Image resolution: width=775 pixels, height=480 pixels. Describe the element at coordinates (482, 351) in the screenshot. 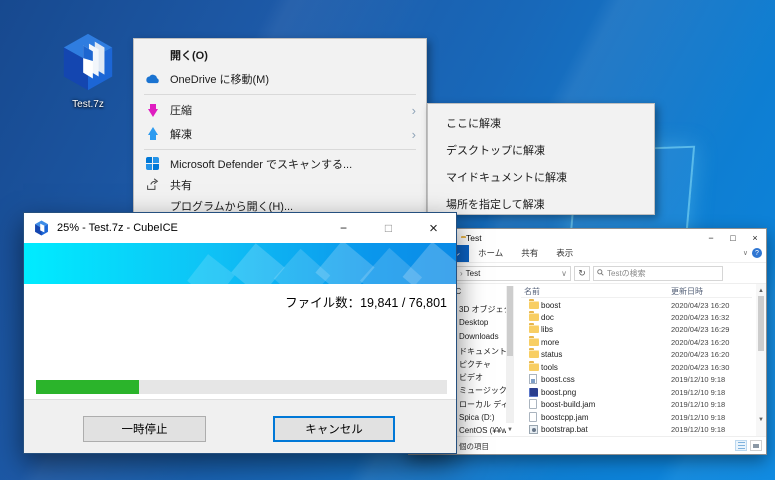

I see `sidebar-item-documents: ドキュメント` at that location.